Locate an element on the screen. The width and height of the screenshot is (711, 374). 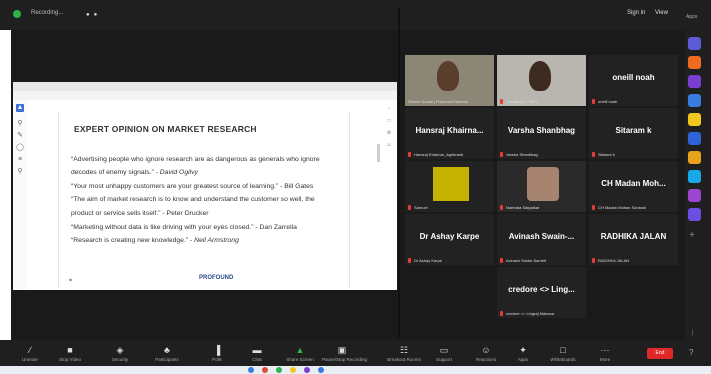
participant-name: oneill noah is located at coordinates (633, 77).